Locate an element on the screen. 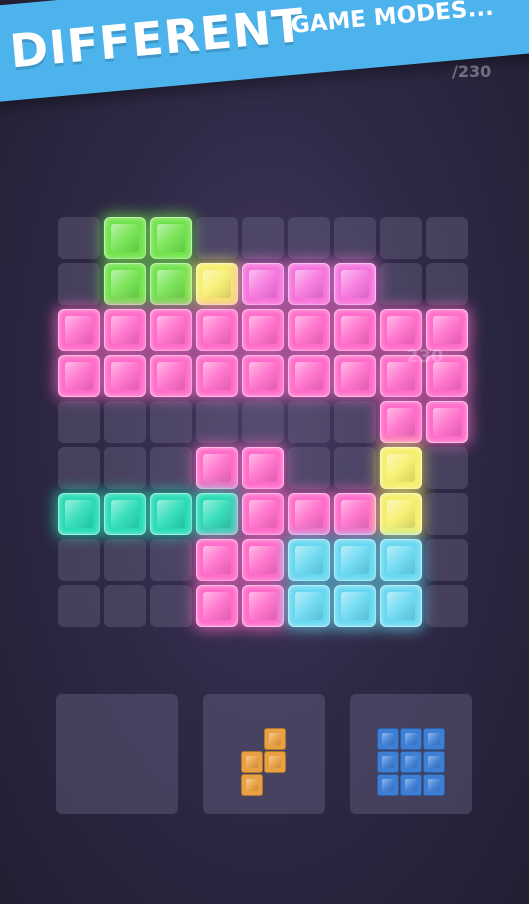  floating-score: 230 is located at coordinates (425, 356).